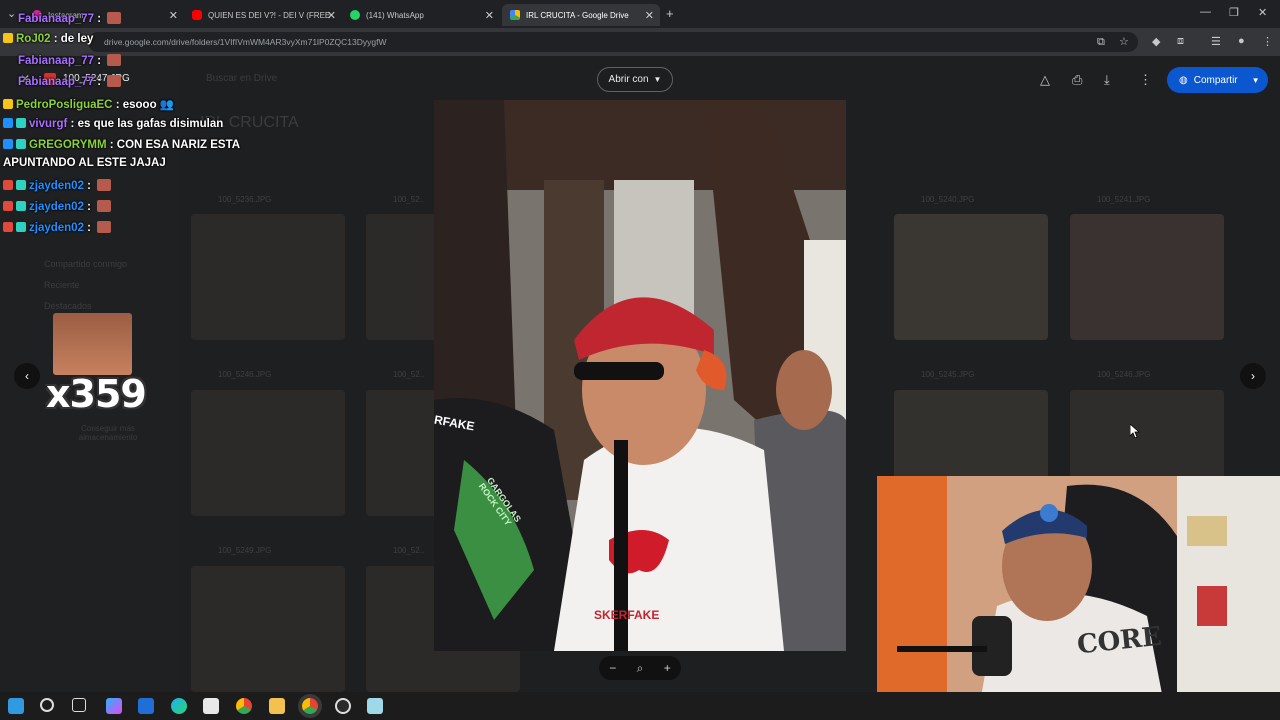 The height and width of the screenshot is (720, 1280). What do you see at coordinates (1156, 41) in the screenshot?
I see `extension-icon: ◆` at bounding box center [1156, 41].